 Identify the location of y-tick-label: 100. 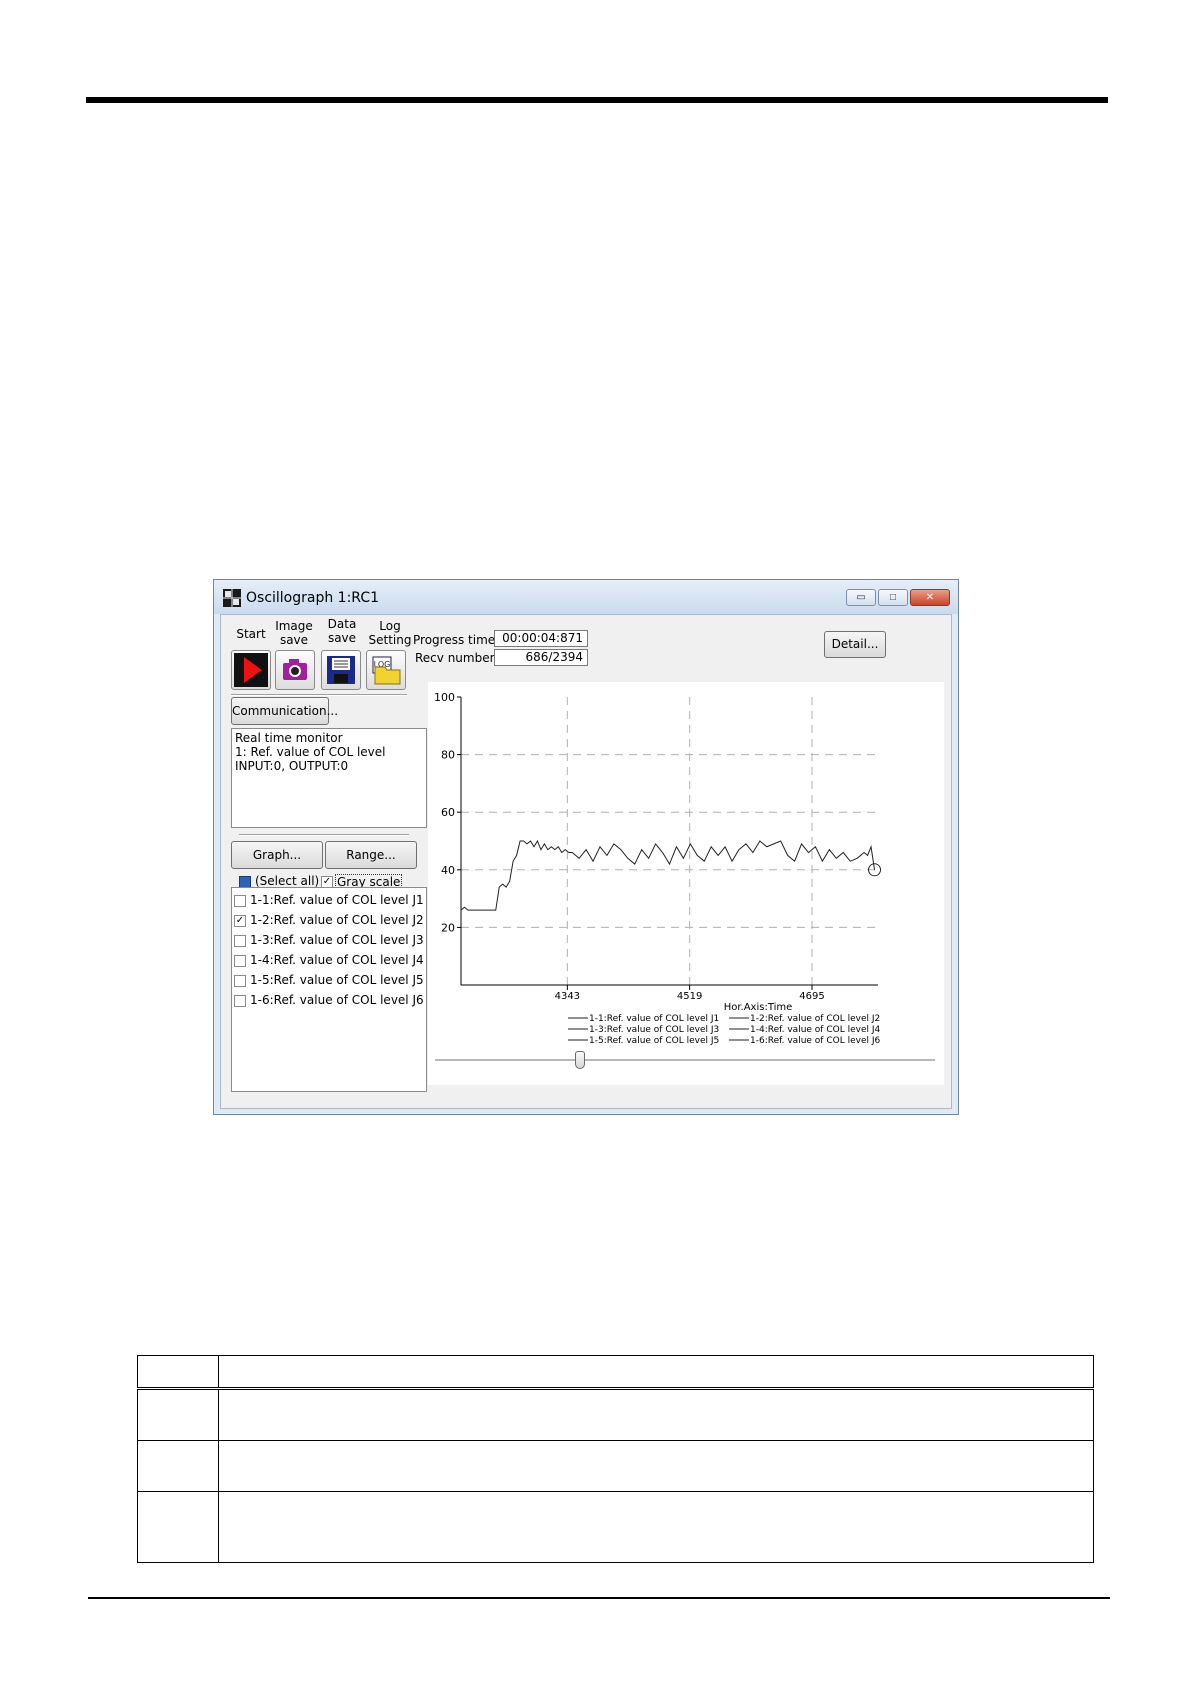
(444, 697).